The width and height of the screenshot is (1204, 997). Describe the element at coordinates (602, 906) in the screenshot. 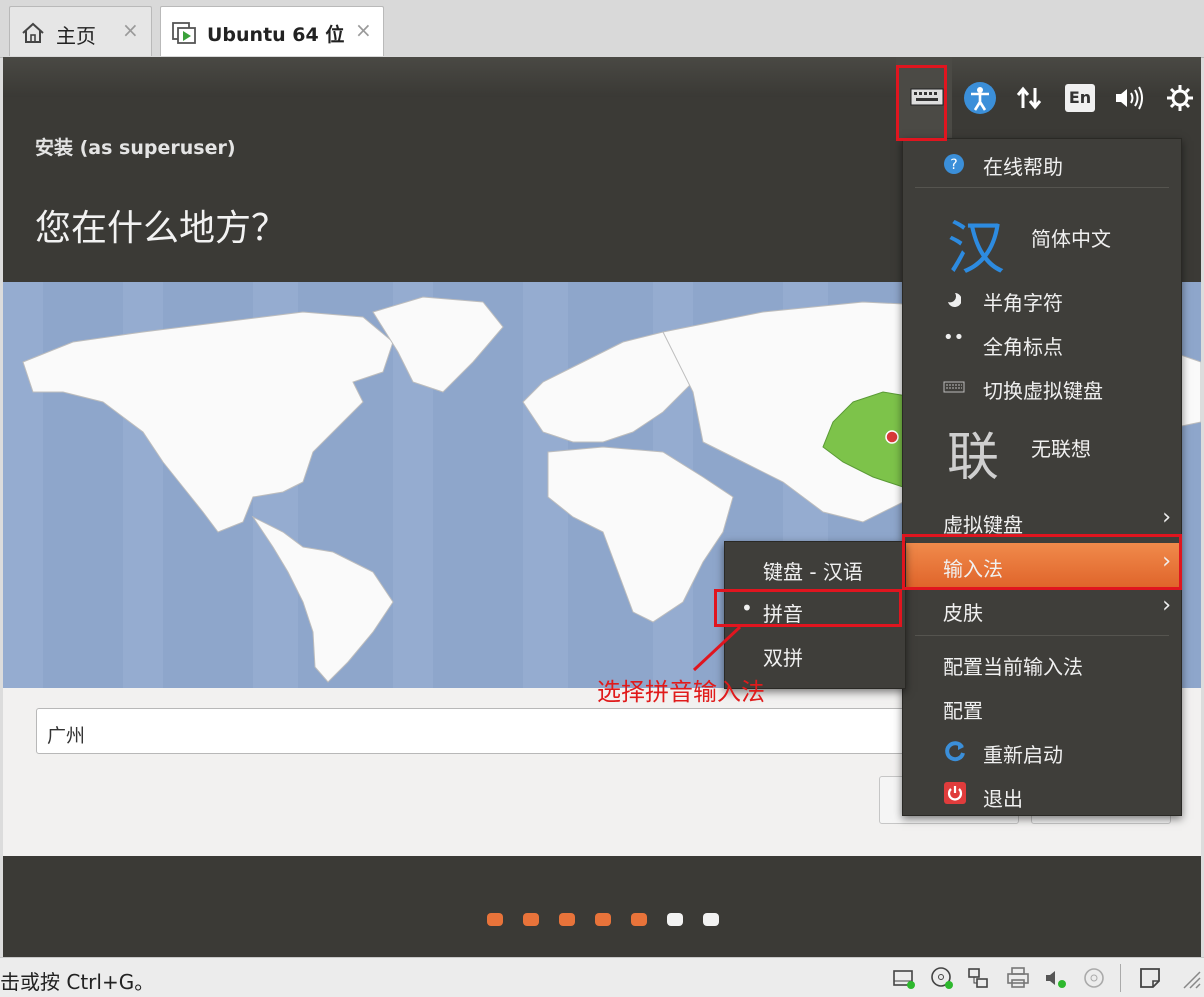

I see `installer-footer` at that location.